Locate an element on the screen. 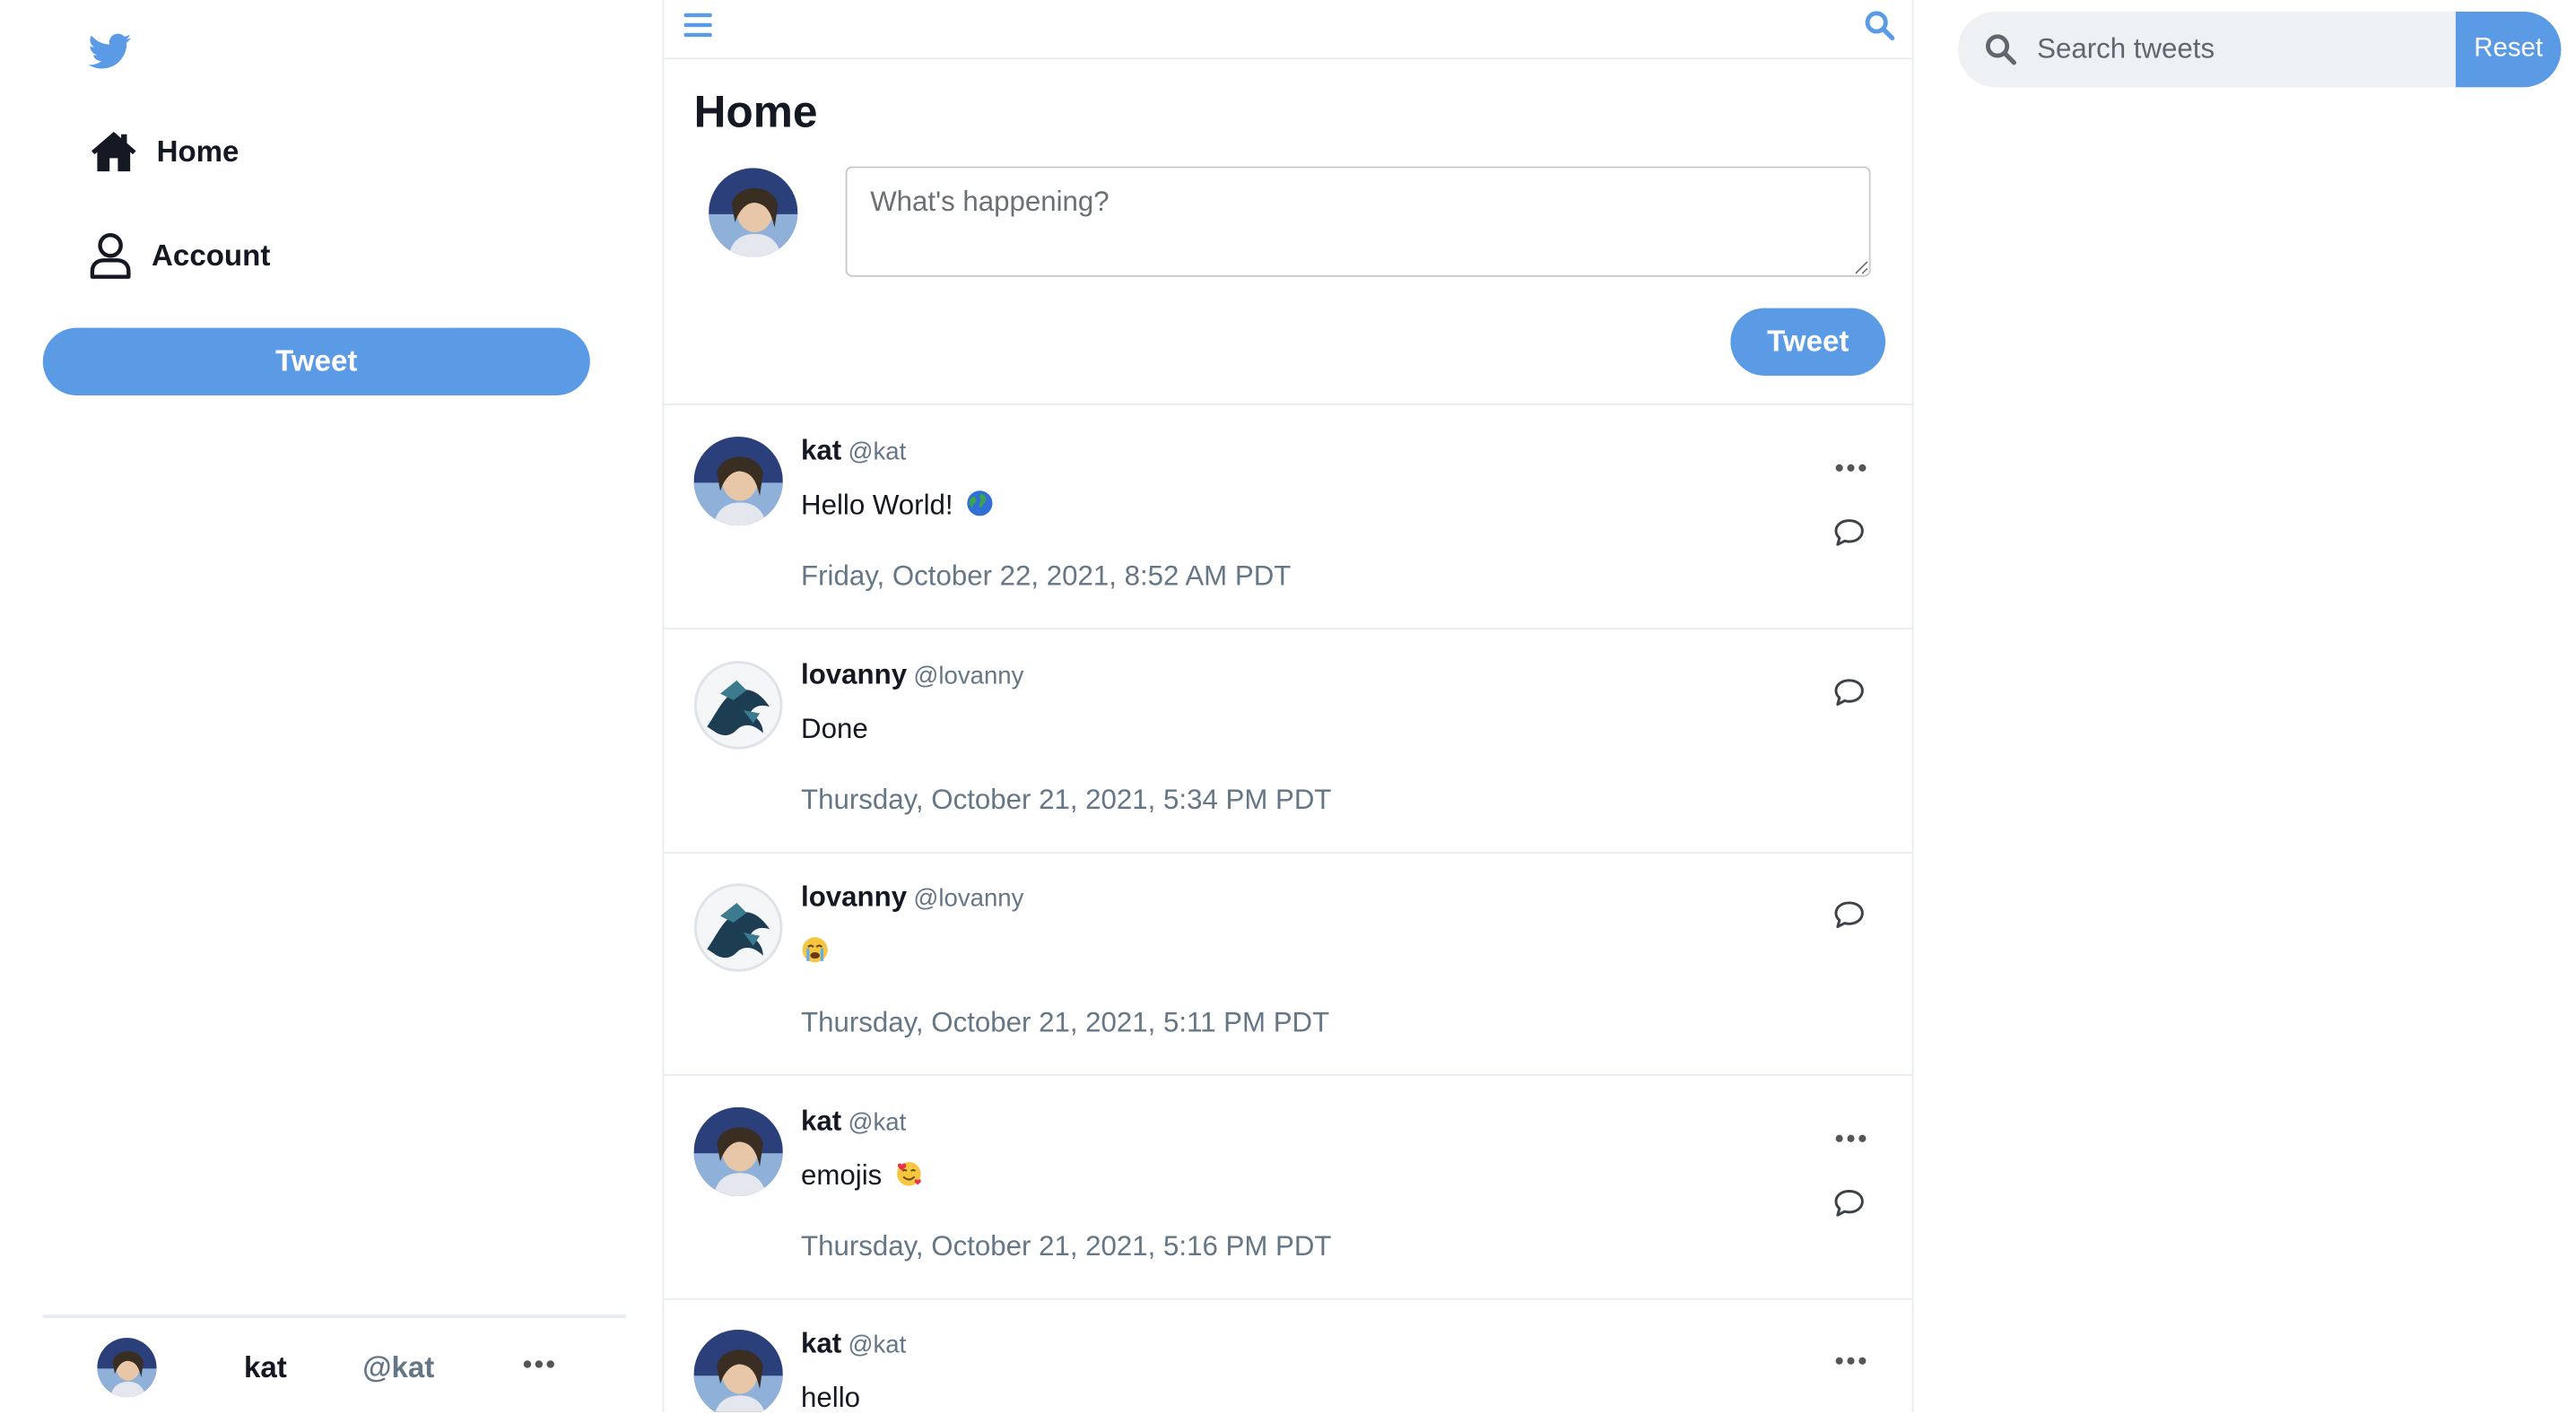 The height and width of the screenshot is (1414, 2576). search-bar: Reset is located at coordinates (2259, 50).